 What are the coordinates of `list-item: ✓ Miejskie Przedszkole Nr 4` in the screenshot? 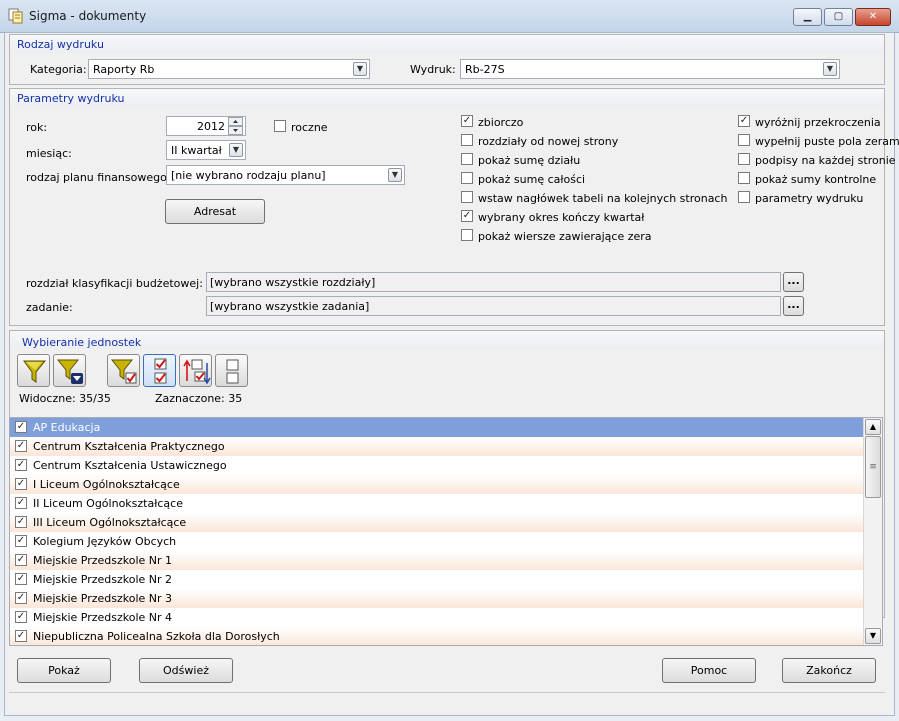 It's located at (436, 617).